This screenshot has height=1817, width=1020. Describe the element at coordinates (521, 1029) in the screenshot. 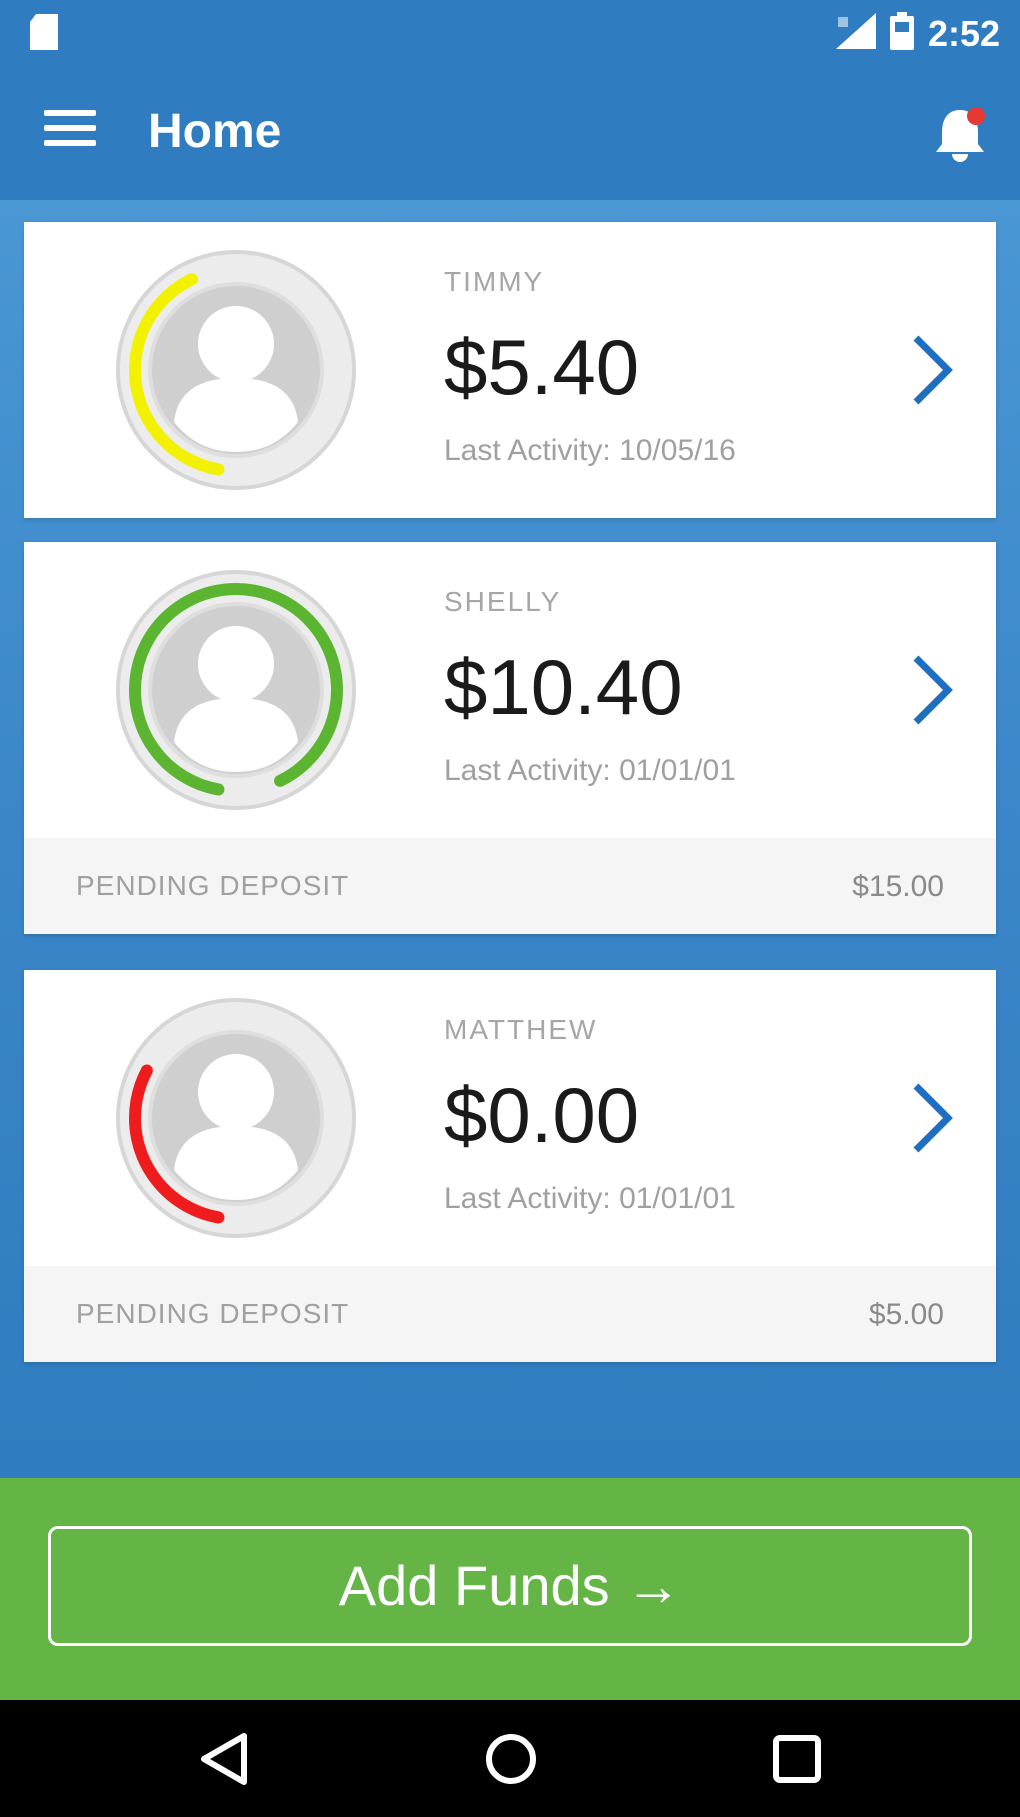

I see `child-name: MATTHEW` at that location.